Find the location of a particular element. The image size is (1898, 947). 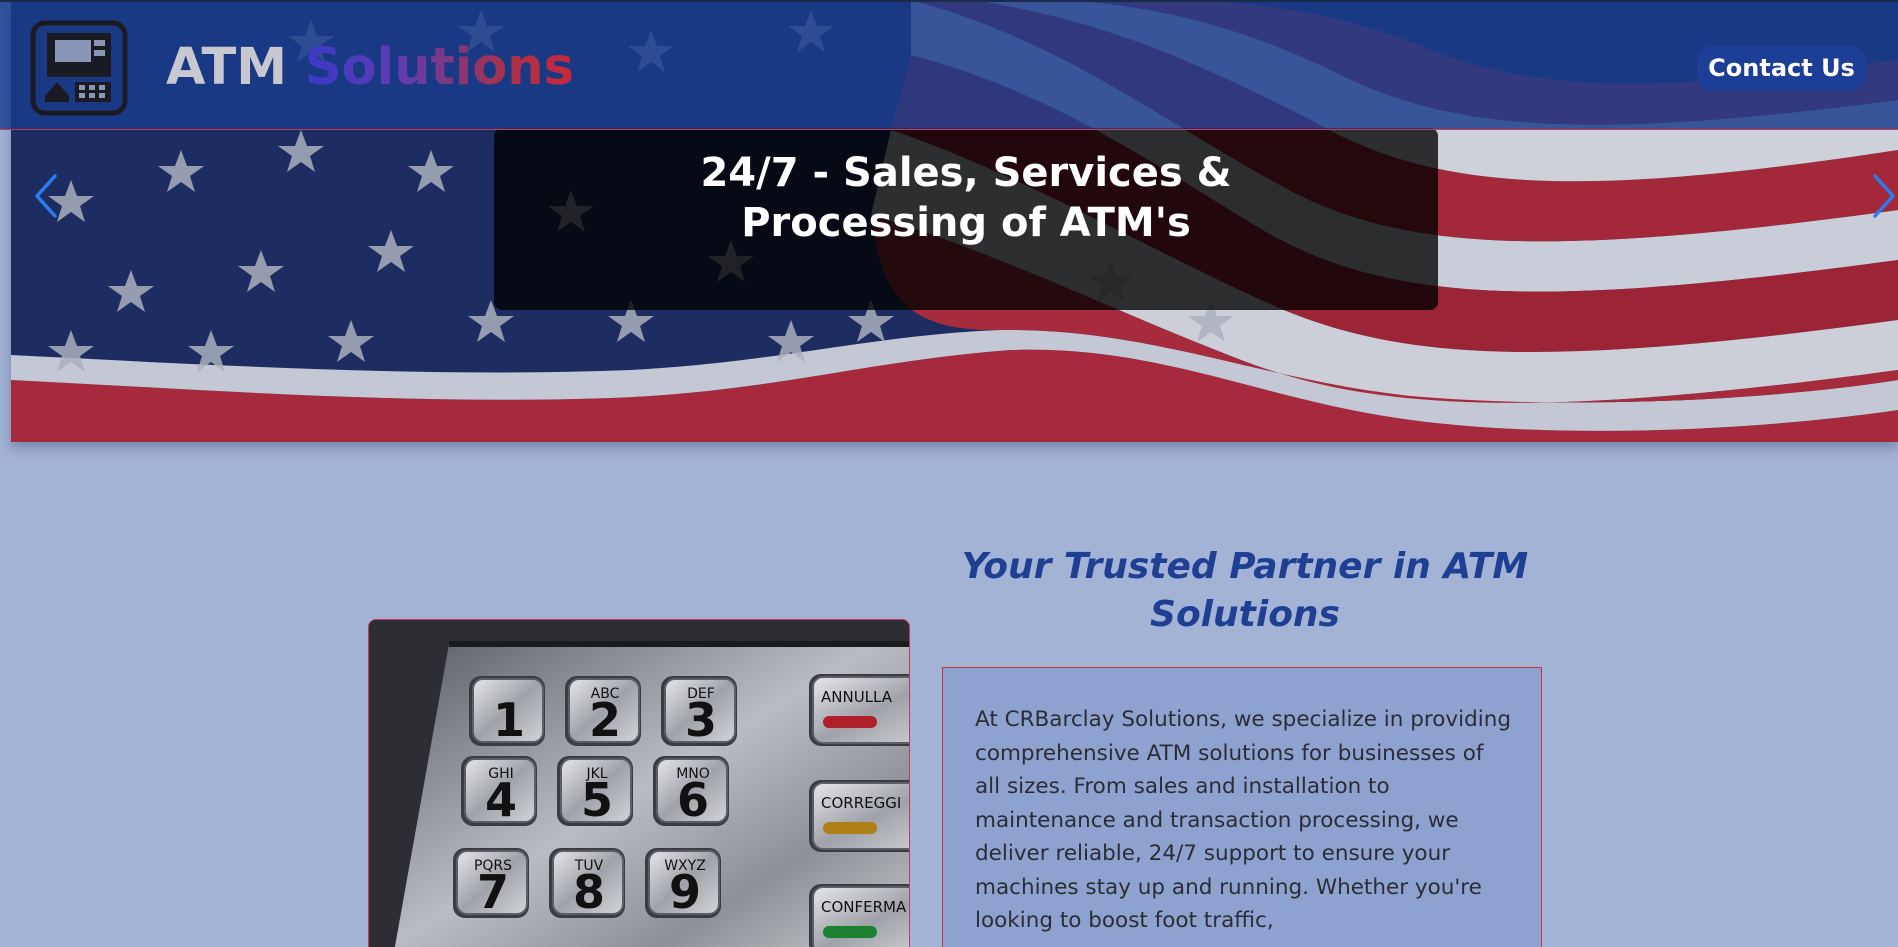

keypad-key-6: MNO6 is located at coordinates (691, 791).